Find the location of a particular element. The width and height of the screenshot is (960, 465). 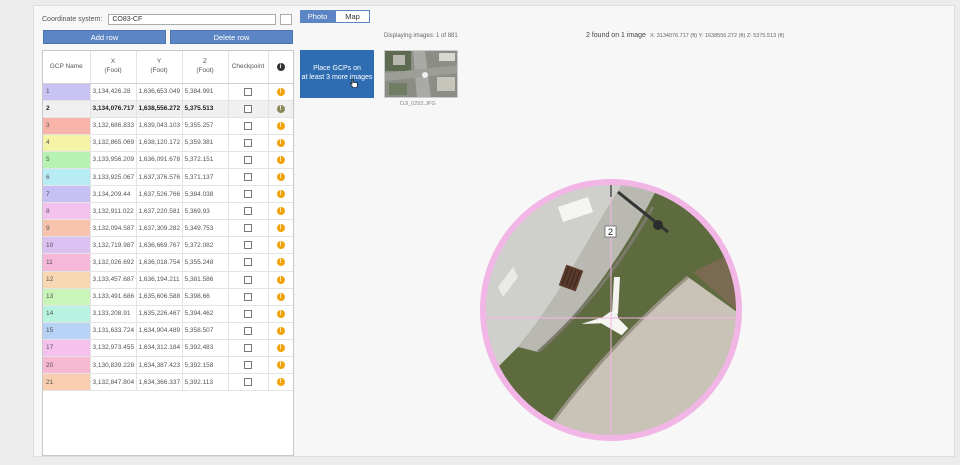

gcp-name-cell: 21 is located at coordinates (67, 382).